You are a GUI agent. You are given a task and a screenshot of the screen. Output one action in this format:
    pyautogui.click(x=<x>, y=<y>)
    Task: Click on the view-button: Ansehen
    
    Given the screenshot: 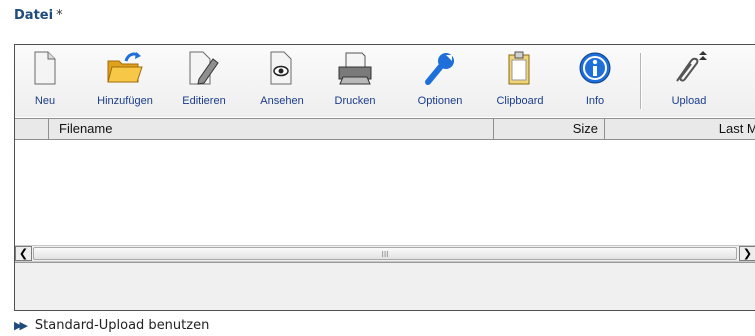 What is the action you would take?
    pyautogui.click(x=282, y=81)
    